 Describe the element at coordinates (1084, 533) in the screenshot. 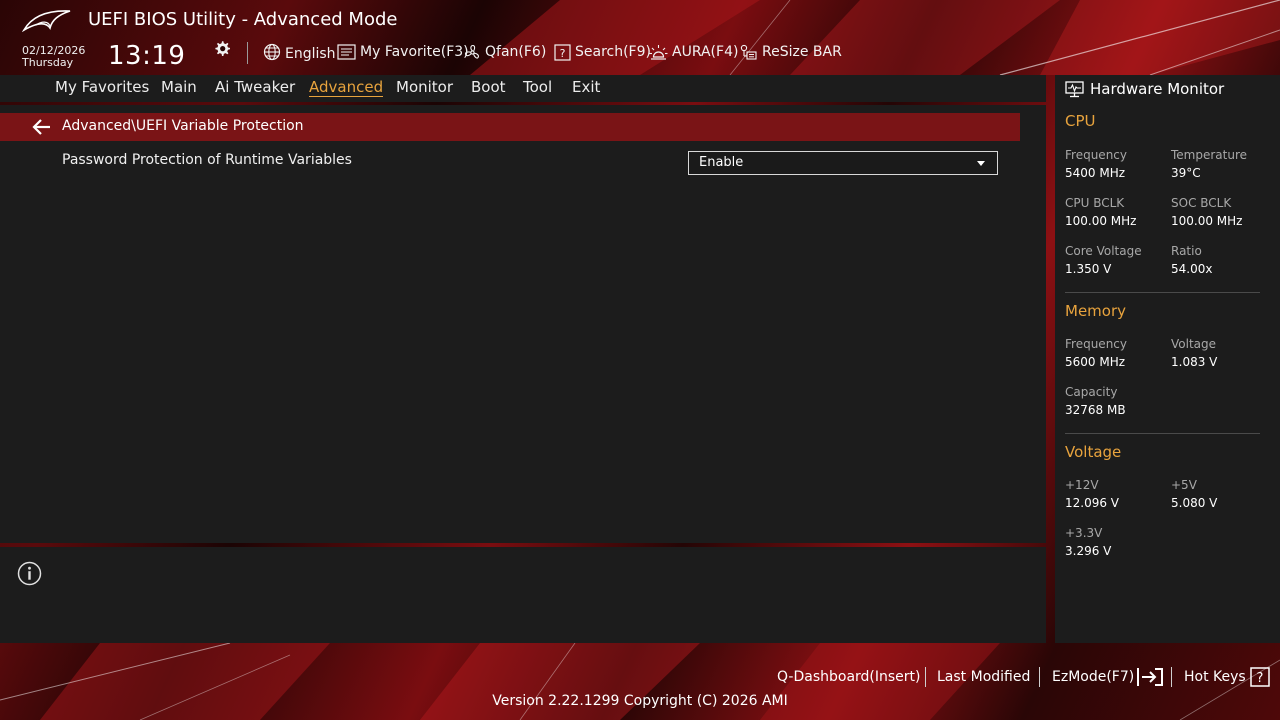

I see `v33-label: +3.3V` at that location.